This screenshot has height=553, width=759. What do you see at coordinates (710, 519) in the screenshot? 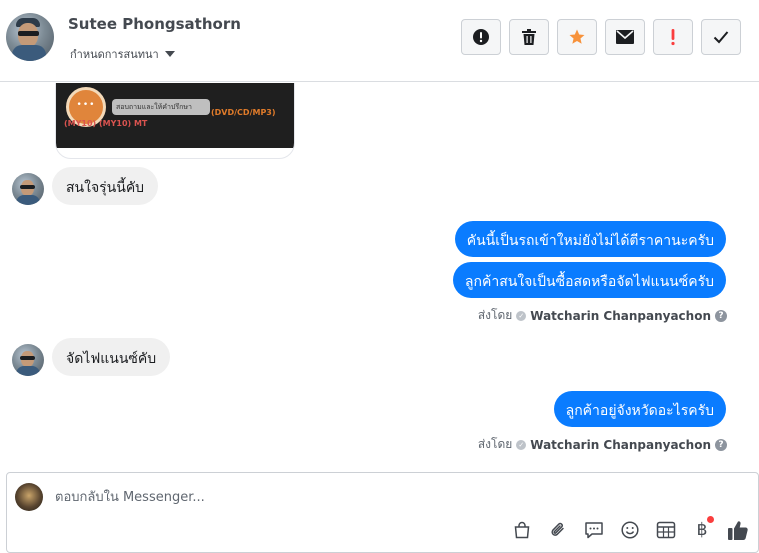
I see `notification-dot` at bounding box center [710, 519].